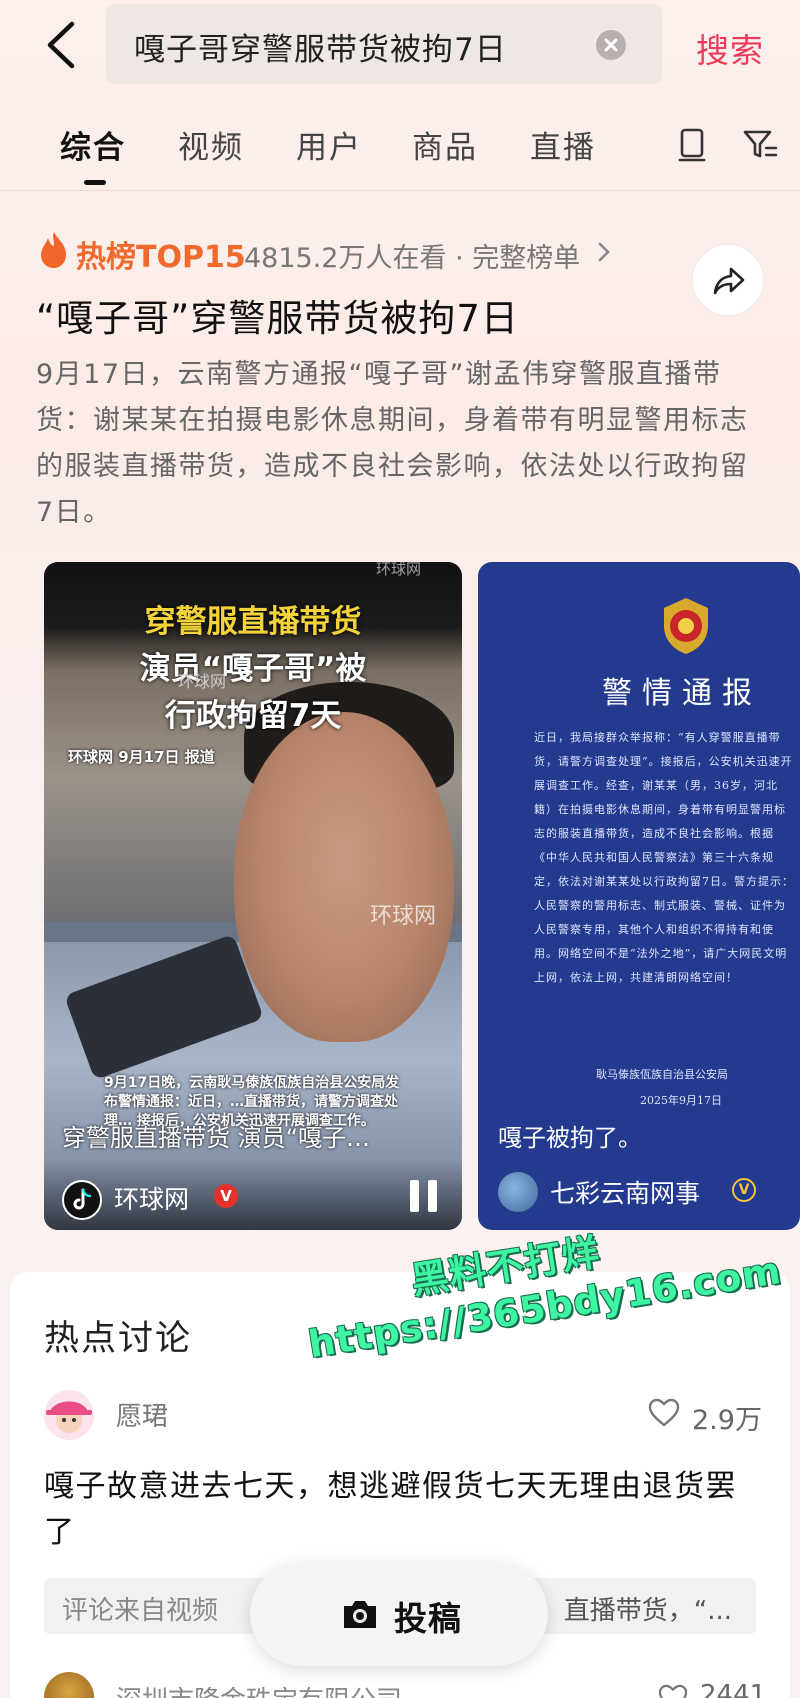 The image size is (800, 1698). Describe the element at coordinates (412, 258) in the screenshot. I see `hot-rank-stats: 4815.2万人在看 · 完整榜单` at that location.